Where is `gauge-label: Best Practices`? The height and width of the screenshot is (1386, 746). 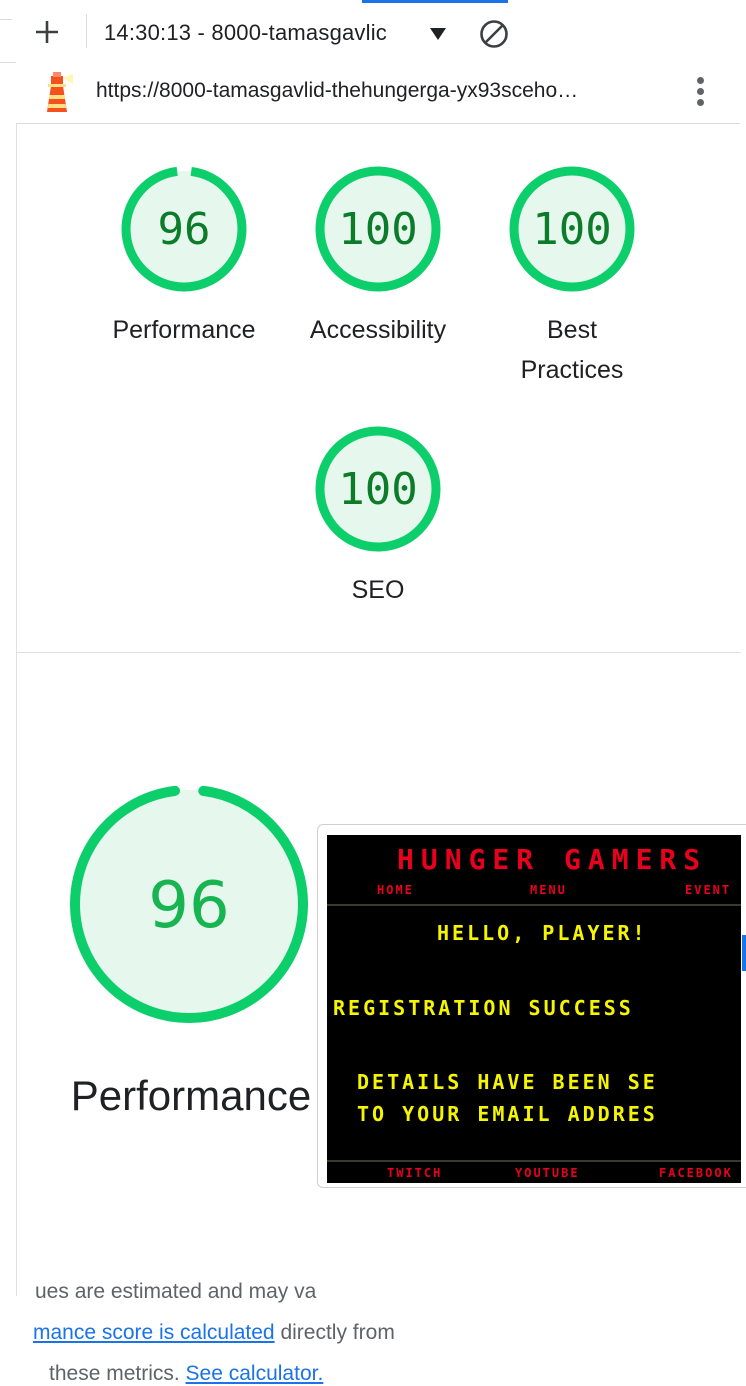 gauge-label: Best Practices is located at coordinates (572, 350).